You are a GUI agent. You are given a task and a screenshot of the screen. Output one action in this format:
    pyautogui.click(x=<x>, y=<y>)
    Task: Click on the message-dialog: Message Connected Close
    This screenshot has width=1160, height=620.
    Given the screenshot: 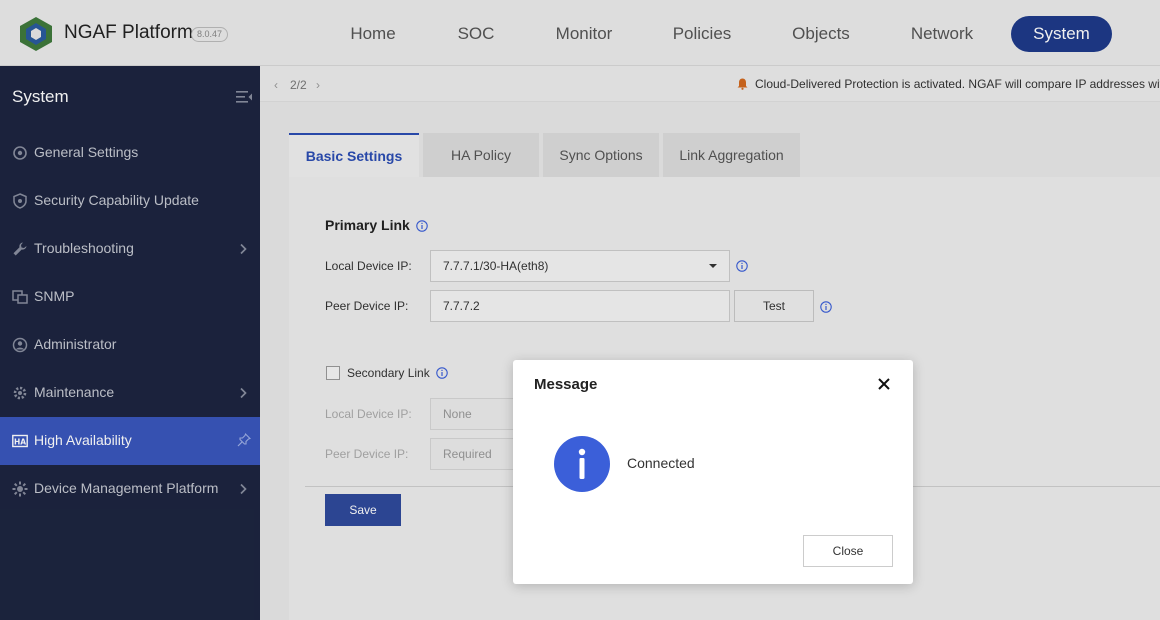 What is the action you would take?
    pyautogui.click(x=713, y=472)
    